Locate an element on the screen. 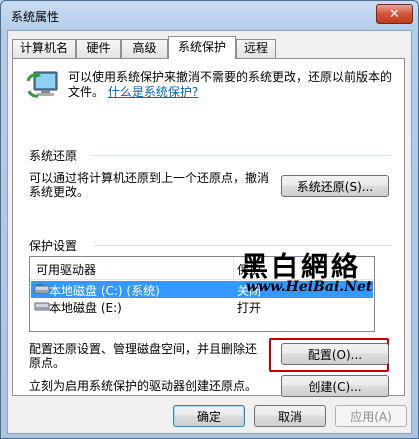 The height and width of the screenshot is (439, 419). restore-group-label: 系统还原 is located at coordinates (53, 156).